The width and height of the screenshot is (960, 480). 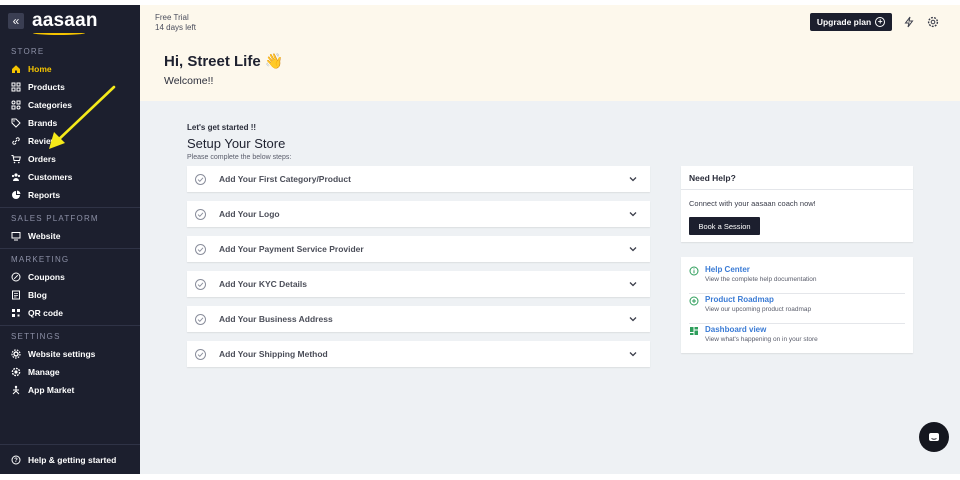 I want to click on sidebar-item-coupons: Coupons, so click(x=70, y=277).